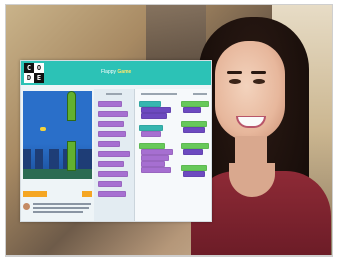  What do you see at coordinates (26, 206) in the screenshot?
I see `avatar-icon` at bounding box center [26, 206].